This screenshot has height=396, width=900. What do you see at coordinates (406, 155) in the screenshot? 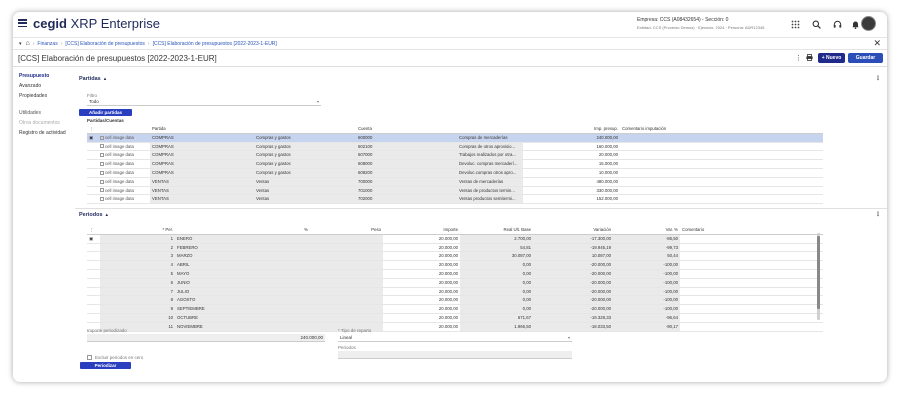
I see `cell-cuenta: 607000` at bounding box center [406, 155].